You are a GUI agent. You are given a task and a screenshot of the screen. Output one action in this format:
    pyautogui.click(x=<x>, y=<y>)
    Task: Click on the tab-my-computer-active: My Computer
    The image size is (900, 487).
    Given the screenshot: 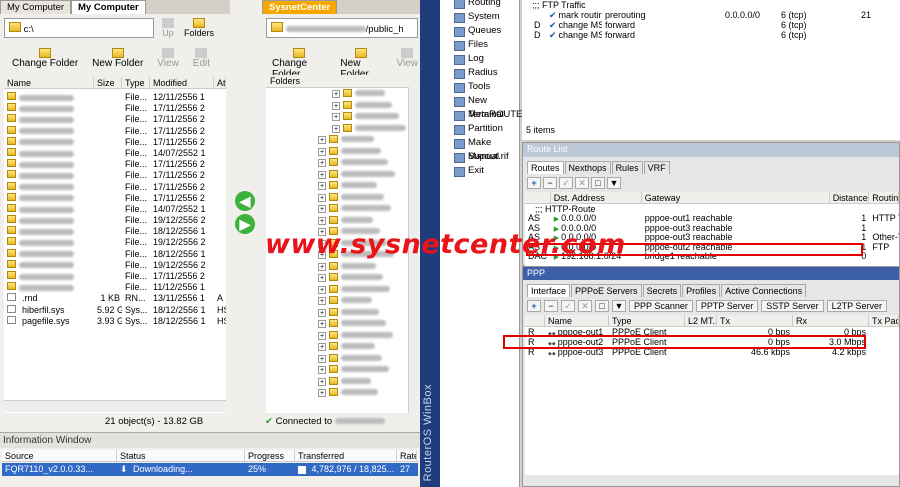 What is the action you would take?
    pyautogui.click(x=108, y=7)
    